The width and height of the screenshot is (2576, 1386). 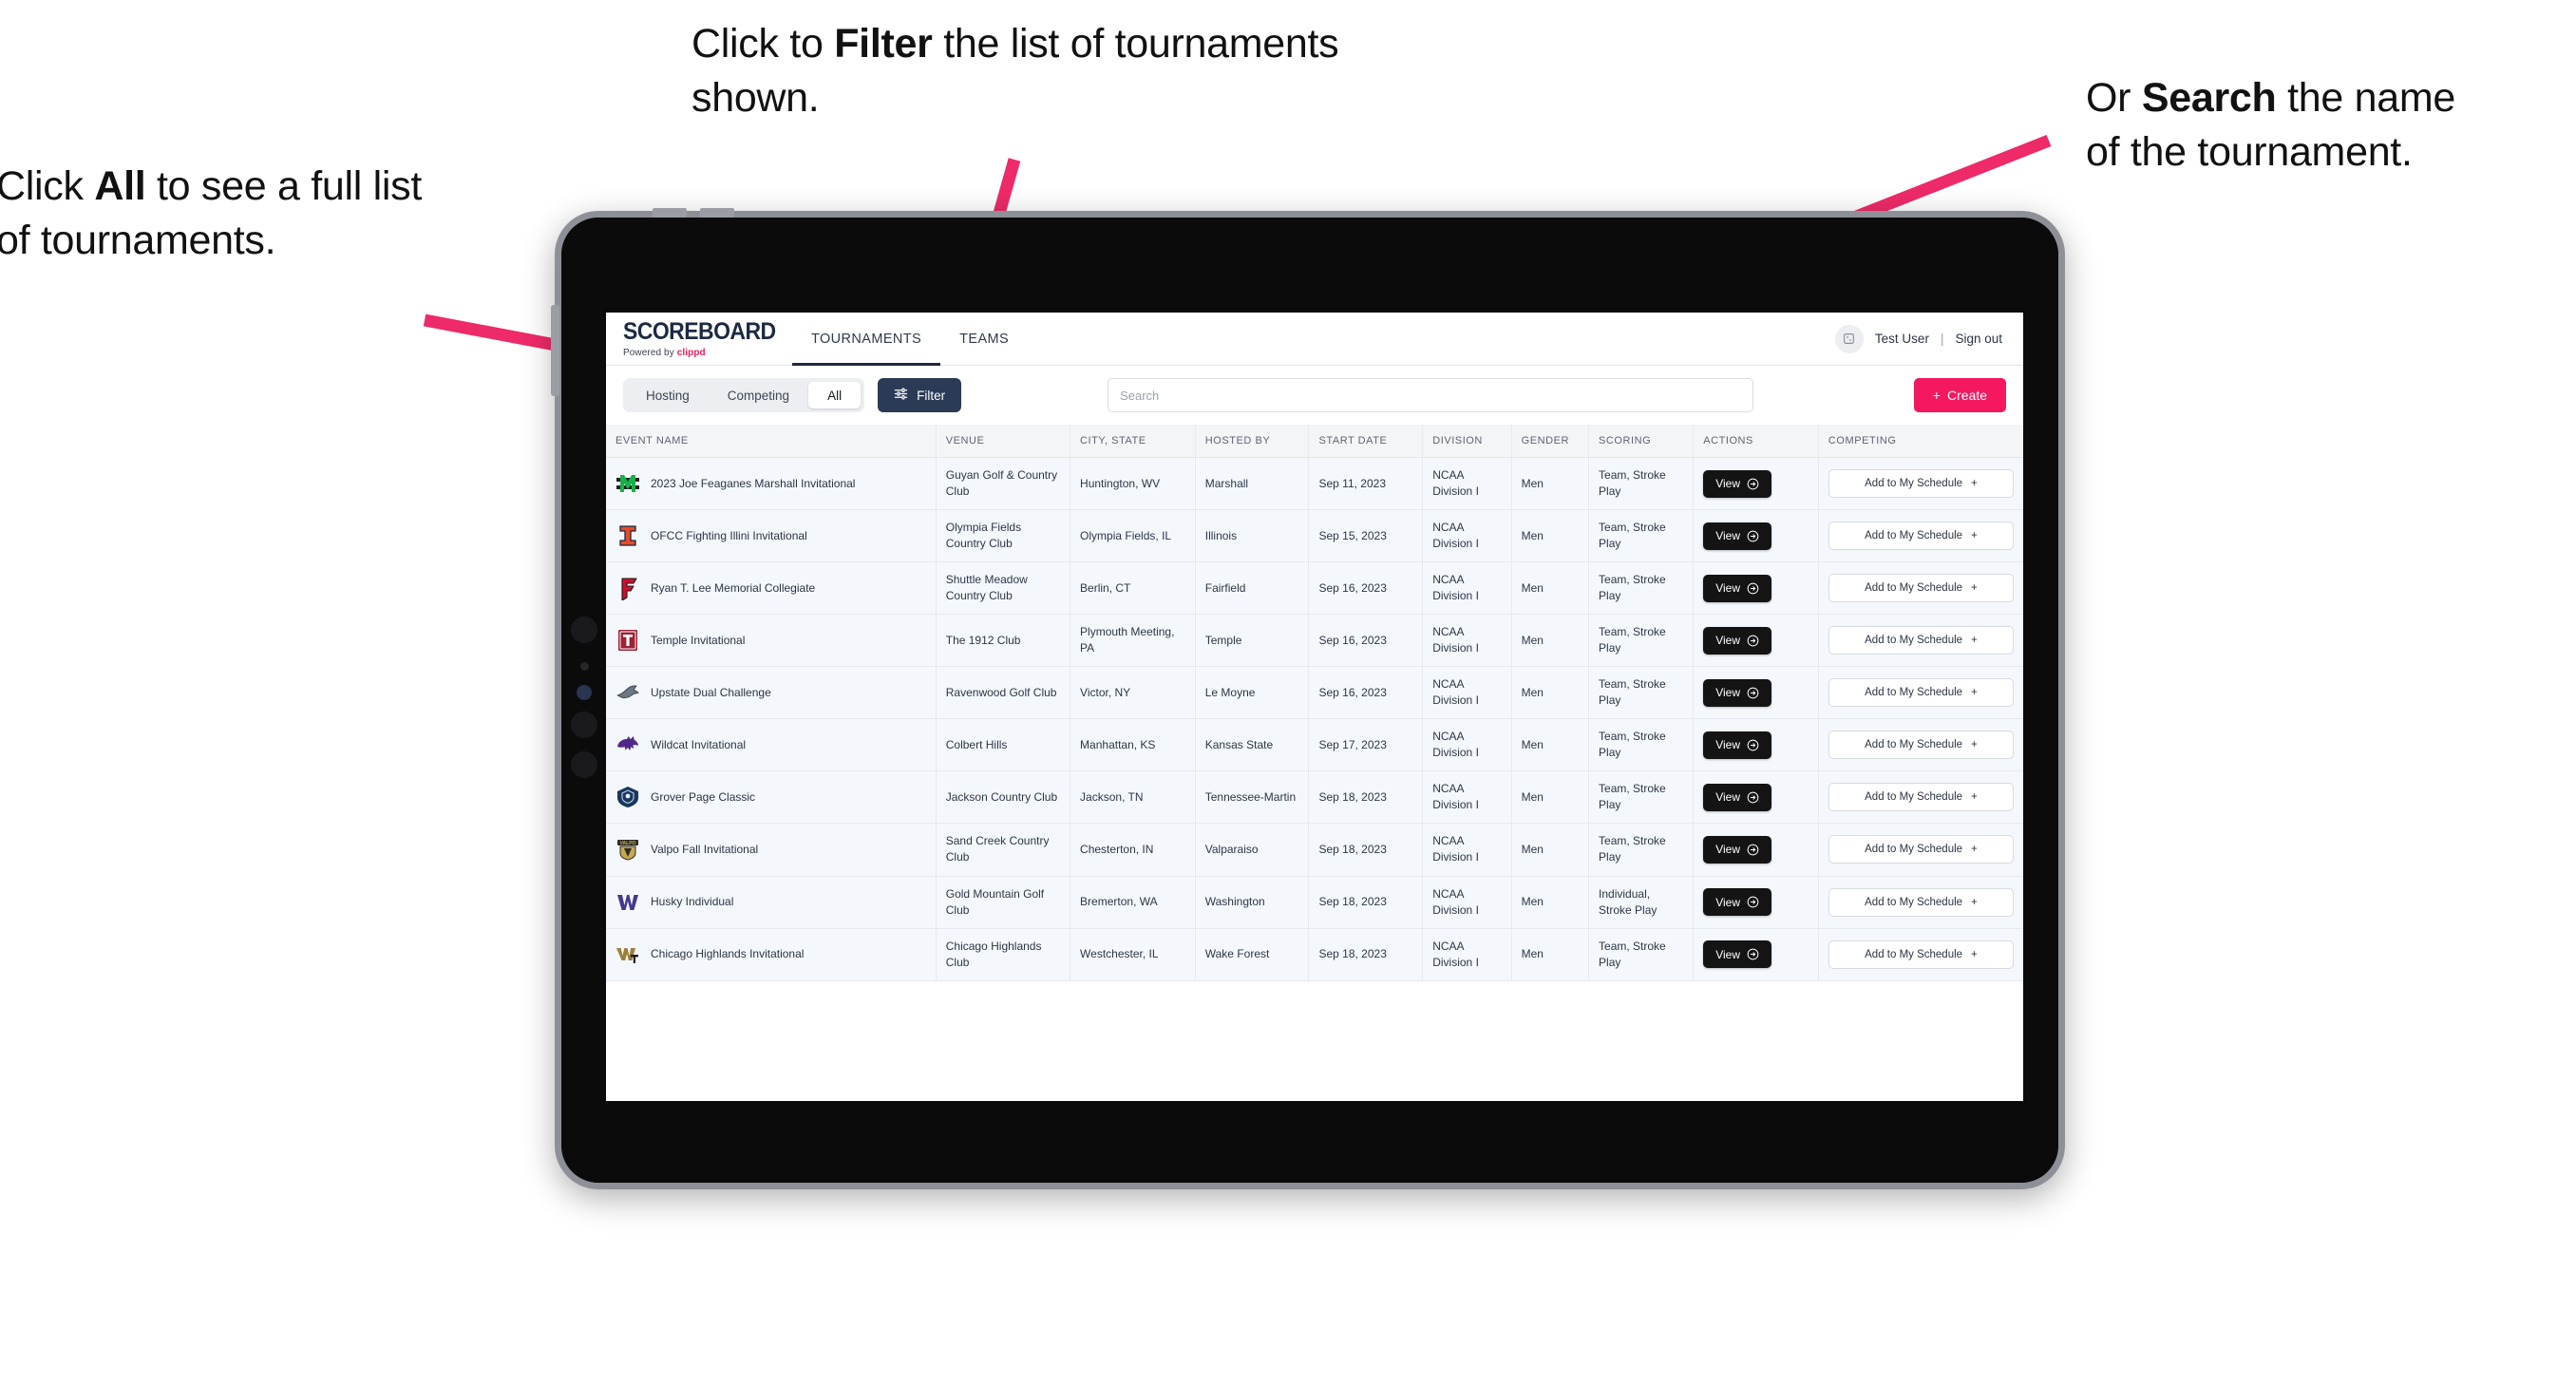 I want to click on column-header-competing: COMPETING, so click(x=1920, y=441).